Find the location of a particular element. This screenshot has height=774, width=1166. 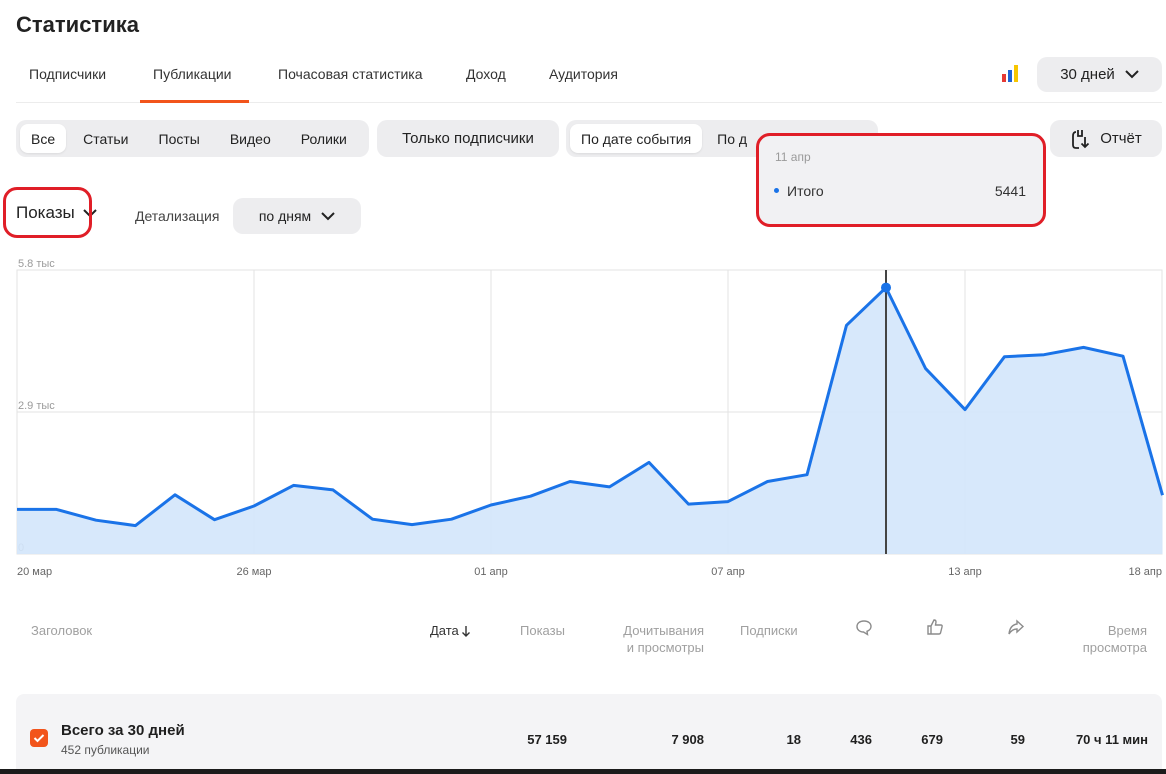

like-icon is located at coordinates (935, 627).